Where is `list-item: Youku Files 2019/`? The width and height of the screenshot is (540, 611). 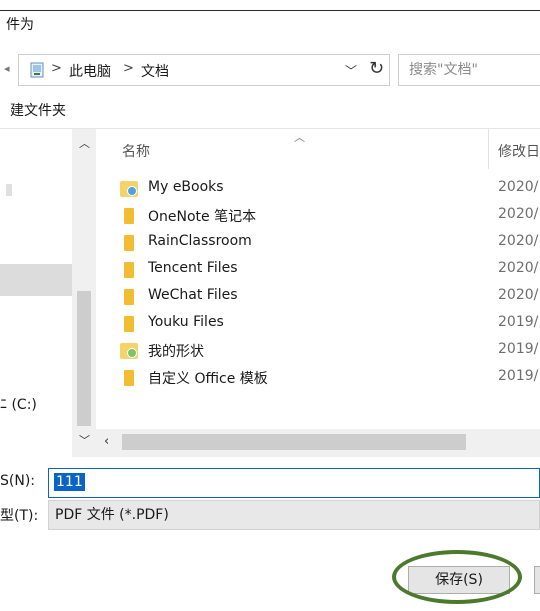 list-item: Youku Files 2019/ is located at coordinates (318, 323).